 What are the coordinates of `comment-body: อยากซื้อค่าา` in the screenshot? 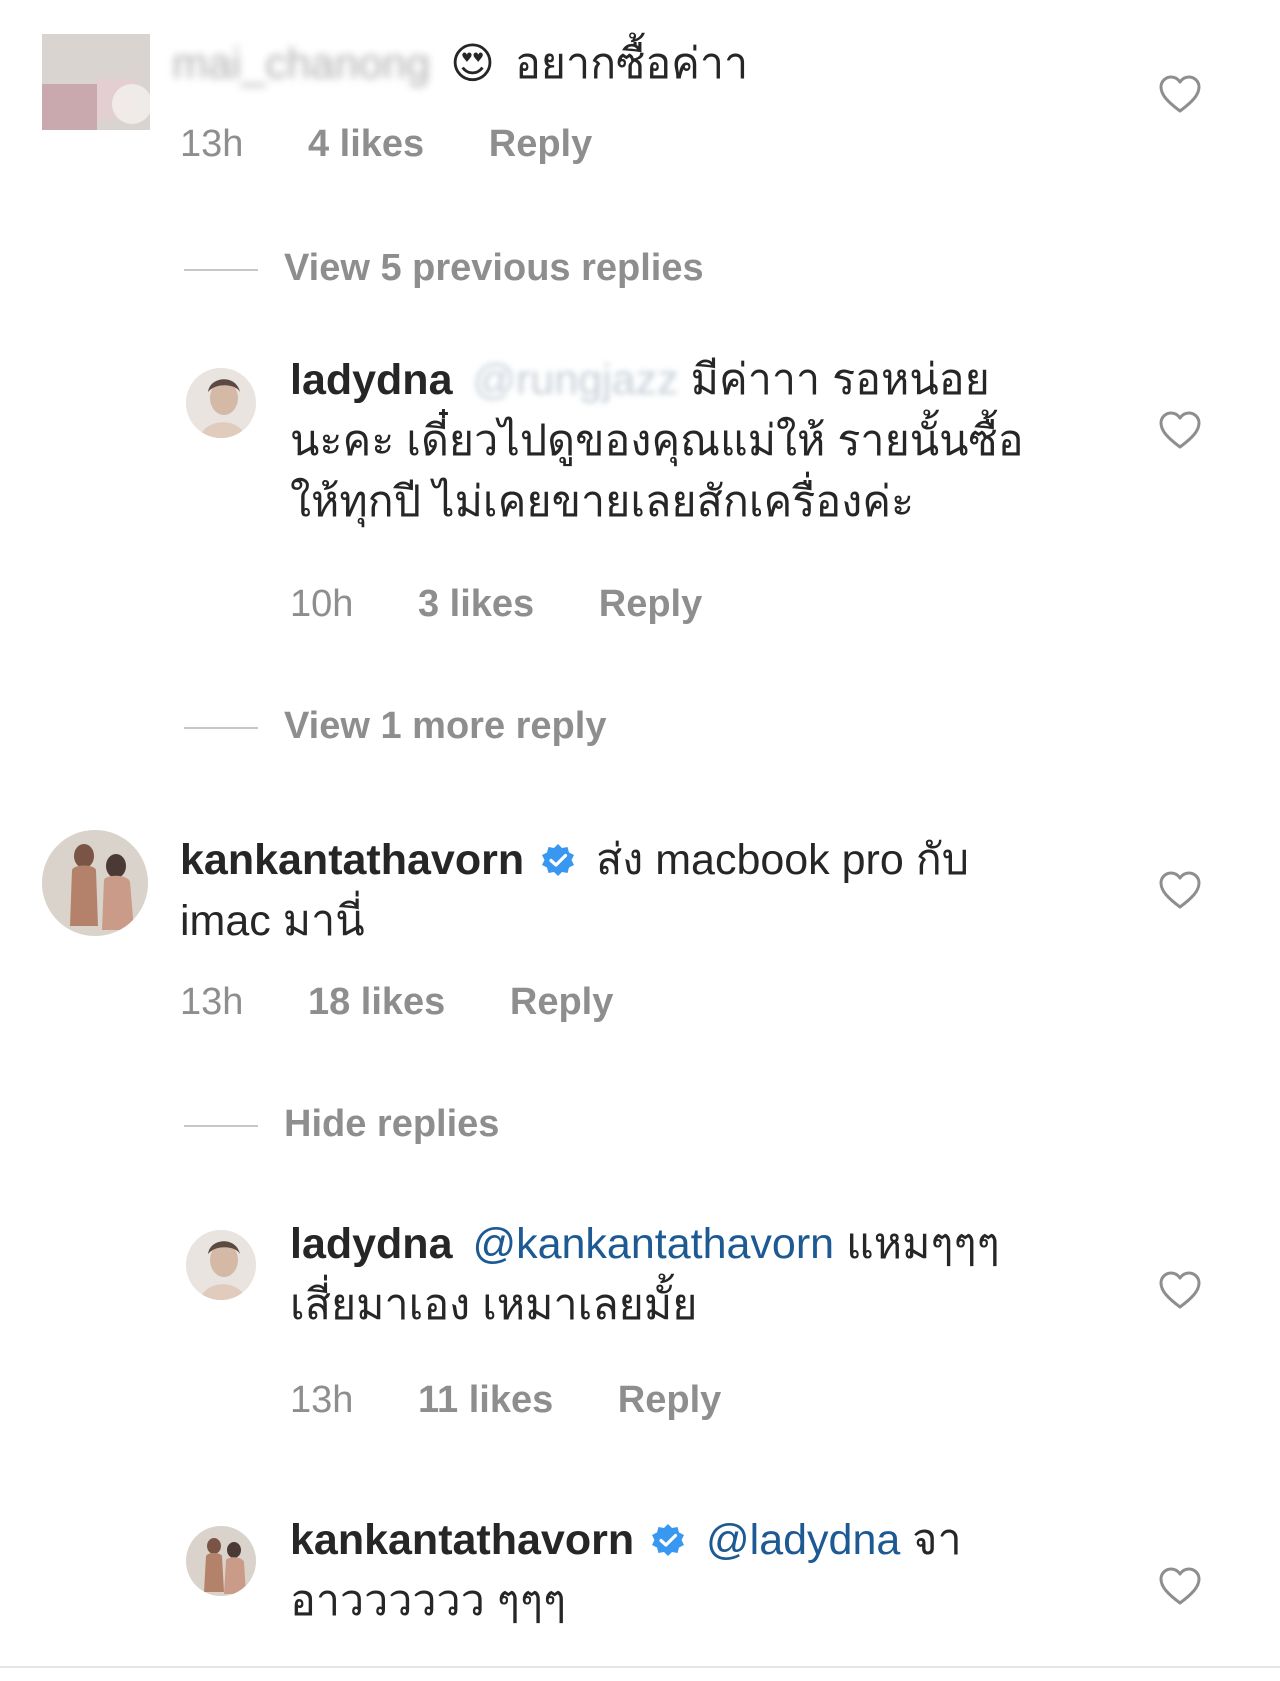 It's located at (631, 64).